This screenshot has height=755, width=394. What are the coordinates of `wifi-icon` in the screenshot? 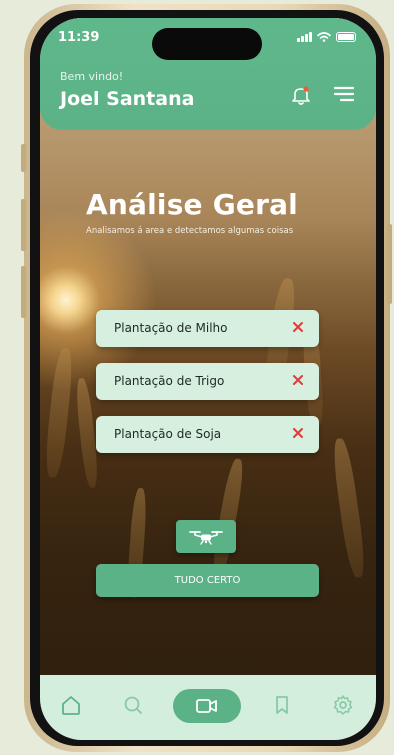 It's located at (324, 37).